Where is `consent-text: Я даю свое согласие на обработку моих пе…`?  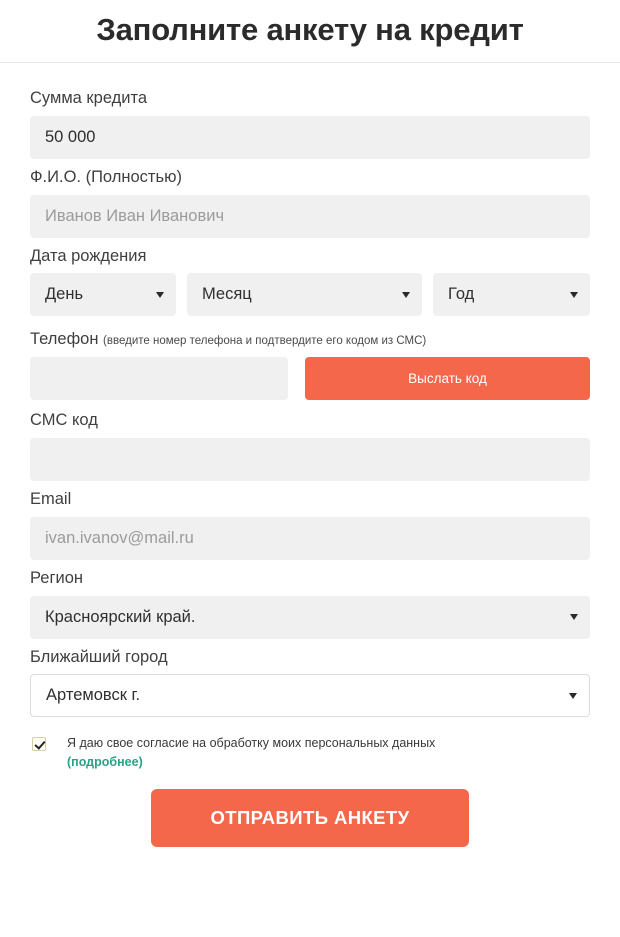
consent-text: Я даю свое согласие на обработку моих пе… is located at coordinates (251, 743).